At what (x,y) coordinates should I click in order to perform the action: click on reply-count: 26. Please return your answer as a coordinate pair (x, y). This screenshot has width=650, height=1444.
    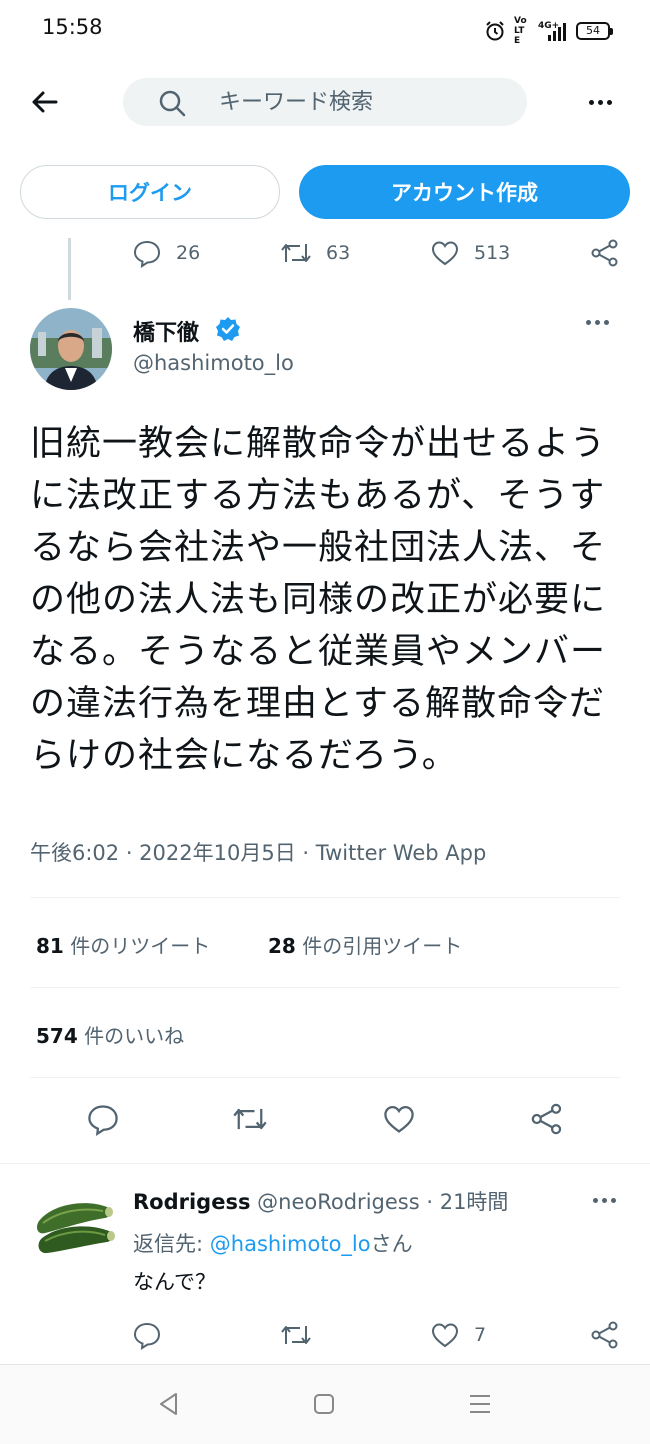
    Looking at the image, I should click on (188, 253).